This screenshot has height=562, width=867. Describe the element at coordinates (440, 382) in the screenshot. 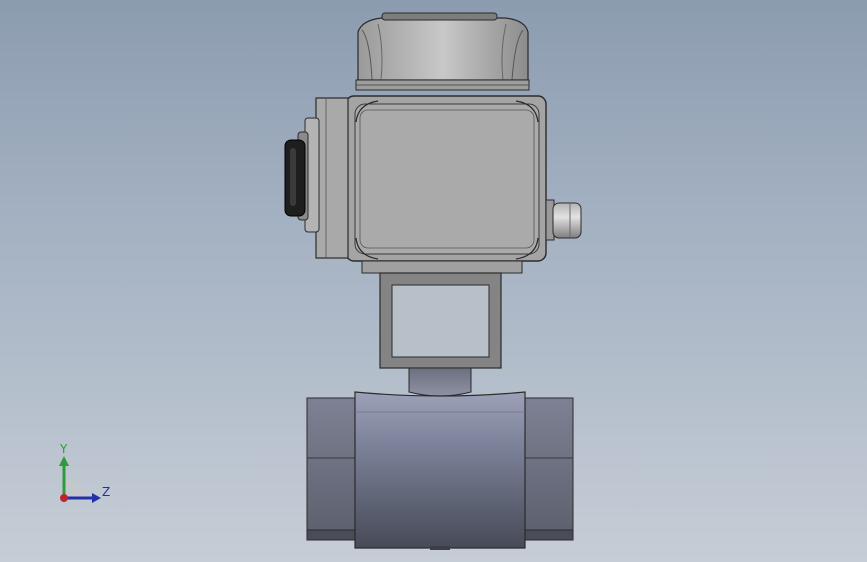

I see `valve-stem` at that location.